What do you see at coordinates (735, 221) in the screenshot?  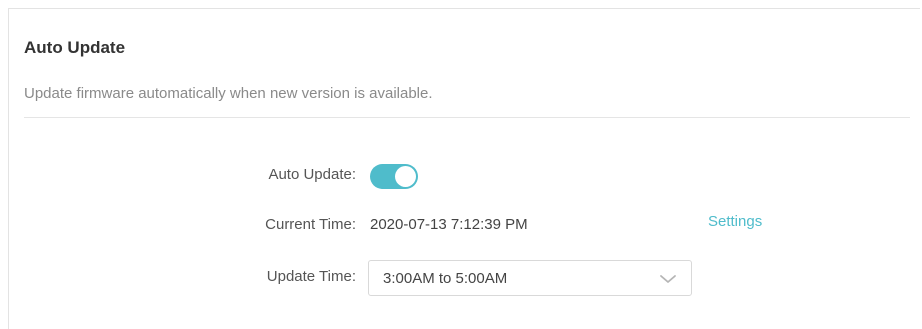 I see `settings-link: Settings` at bounding box center [735, 221].